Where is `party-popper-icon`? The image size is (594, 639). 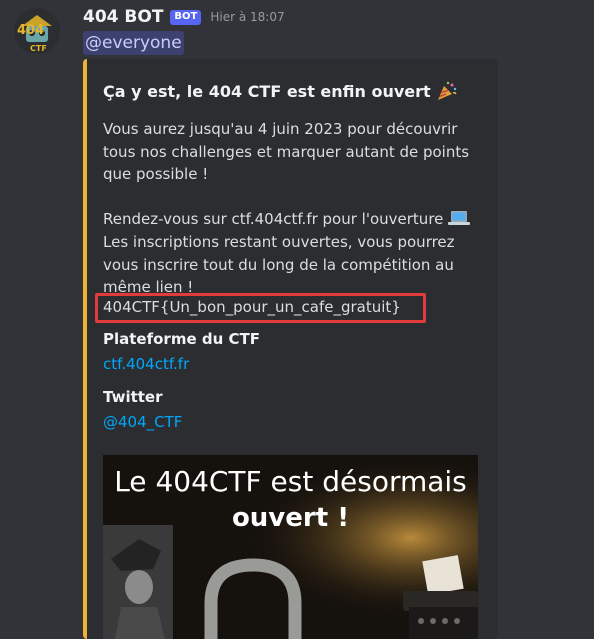 party-popper-icon is located at coordinates (447, 90).